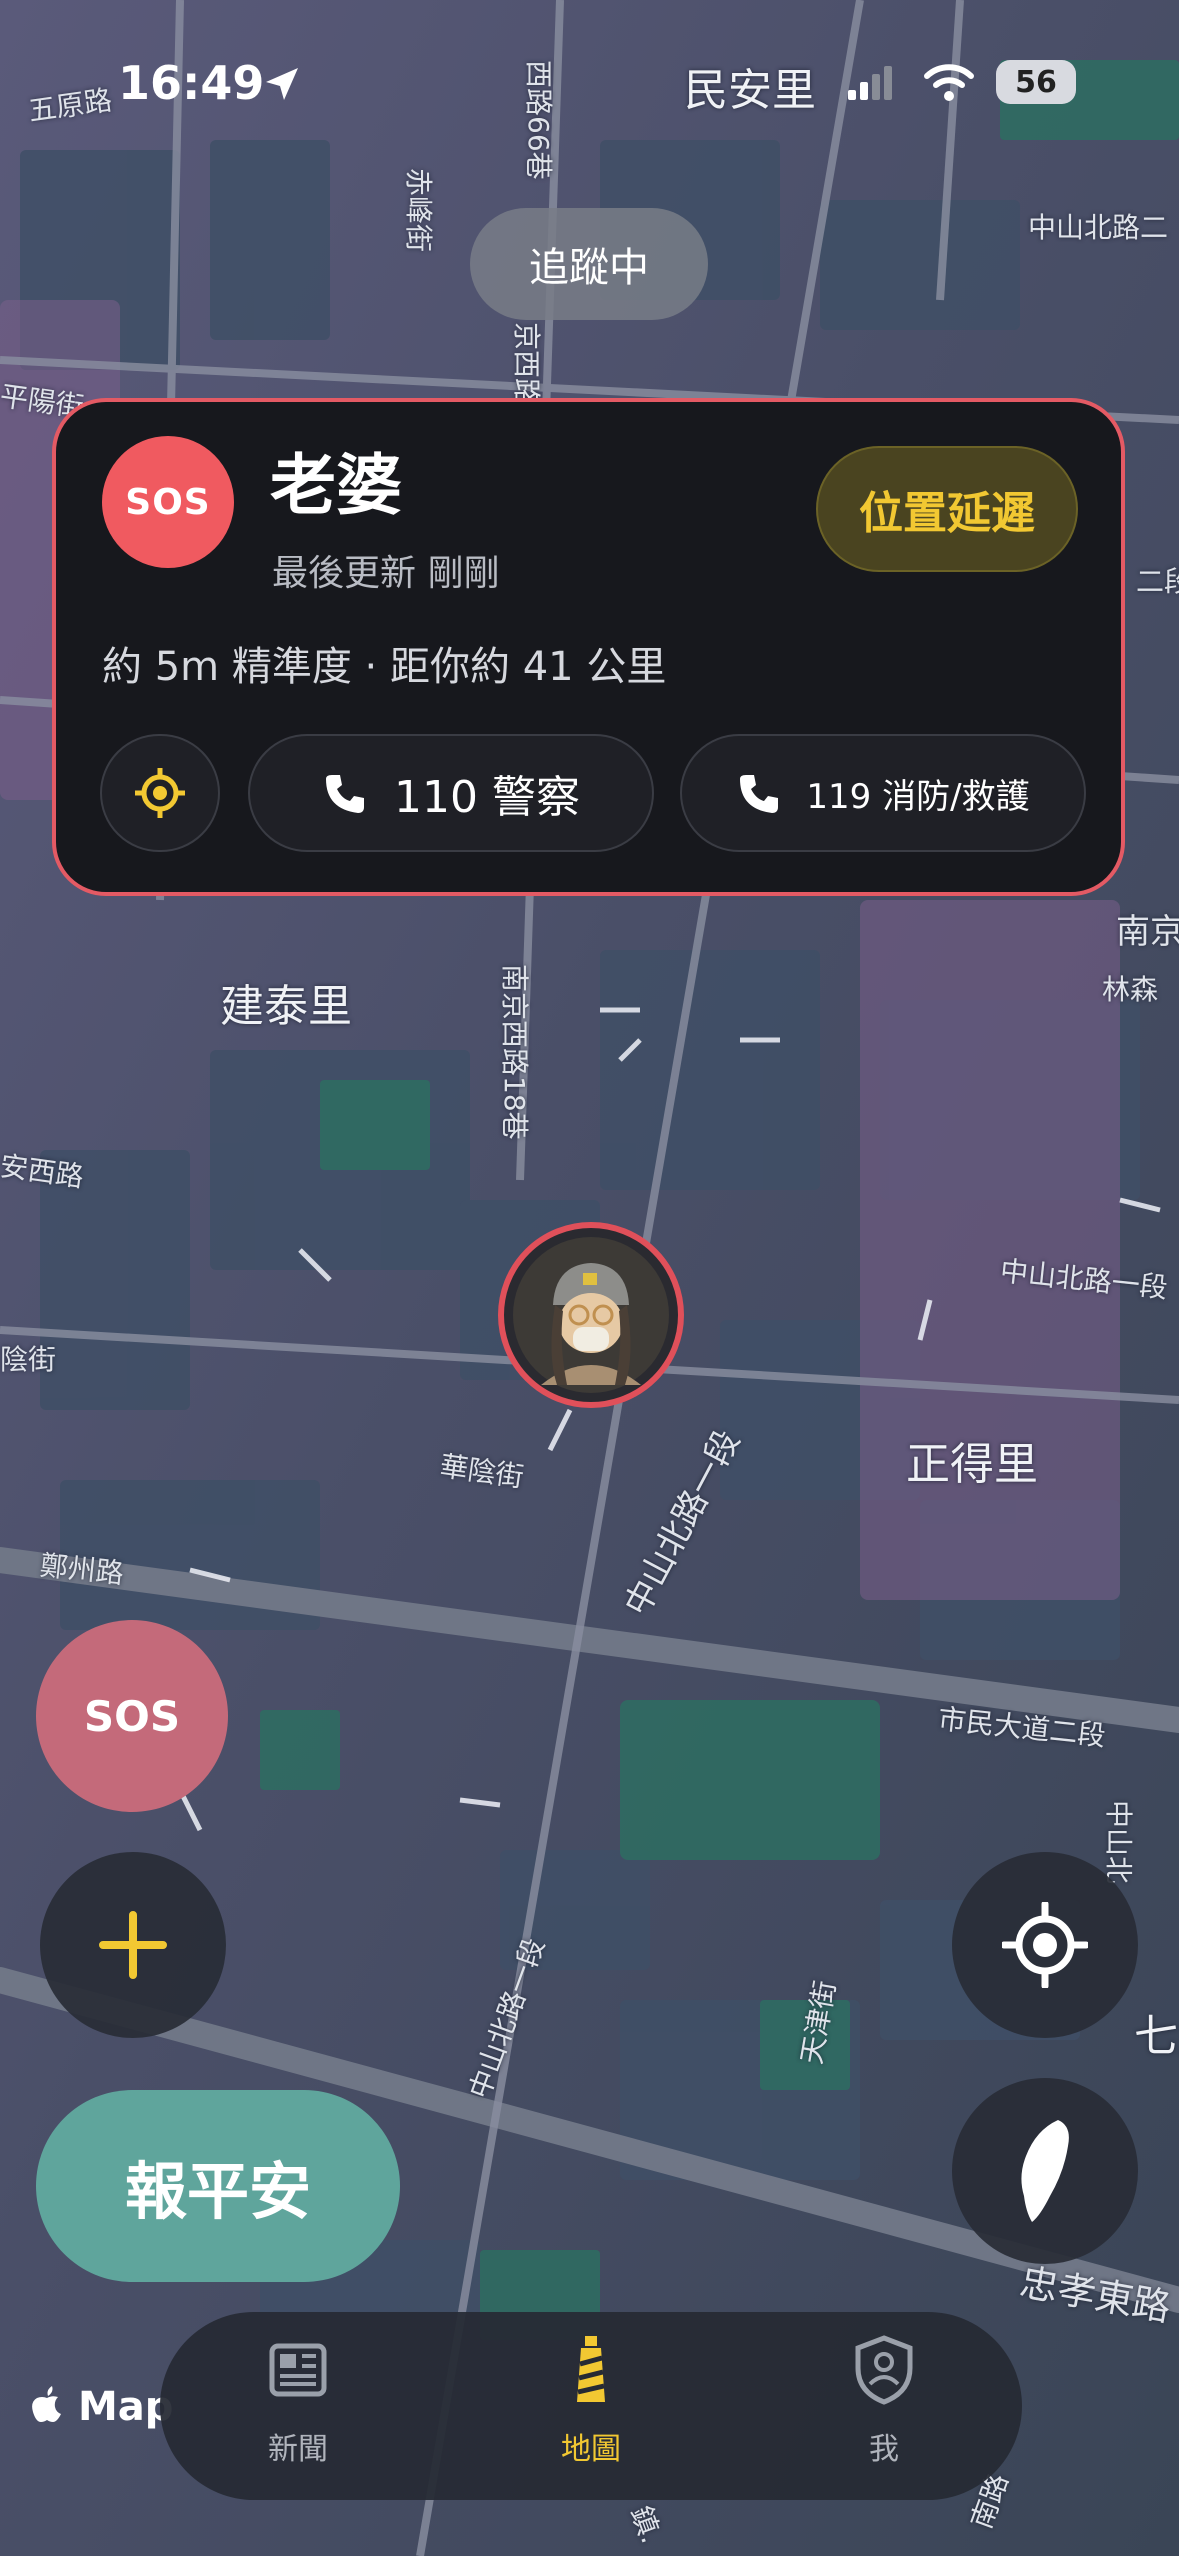  I want to click on crosshair-icon, so click(160, 793).